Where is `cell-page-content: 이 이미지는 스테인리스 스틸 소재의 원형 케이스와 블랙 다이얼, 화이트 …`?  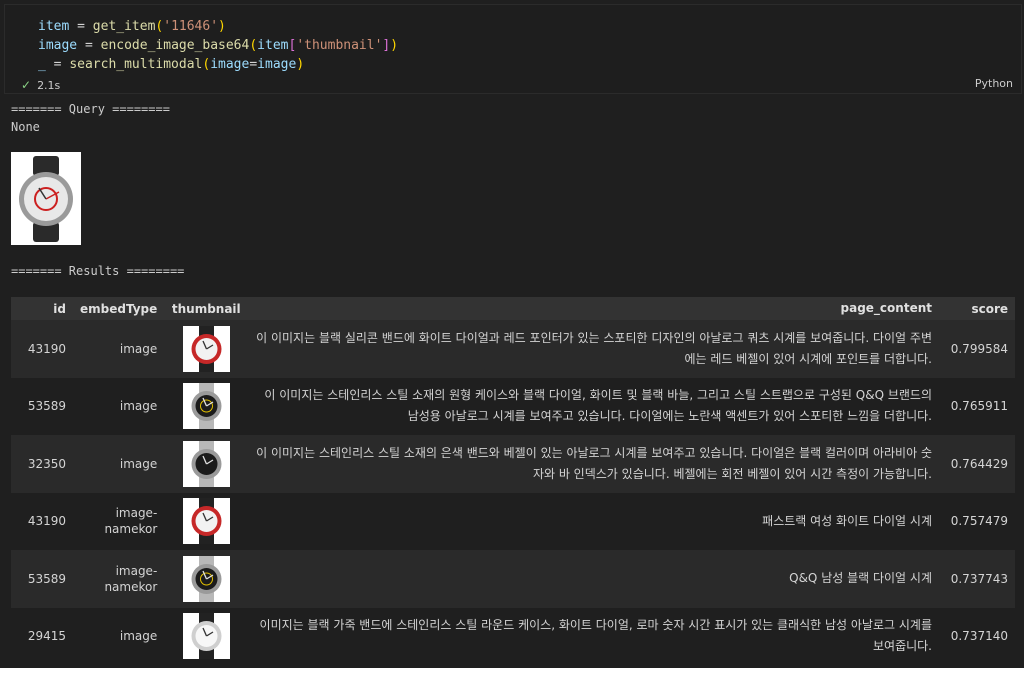 cell-page-content: 이 이미지는 스테인리스 스틸 소재의 원형 케이스와 블랙 다이얼, 화이트 … is located at coordinates (593, 406).